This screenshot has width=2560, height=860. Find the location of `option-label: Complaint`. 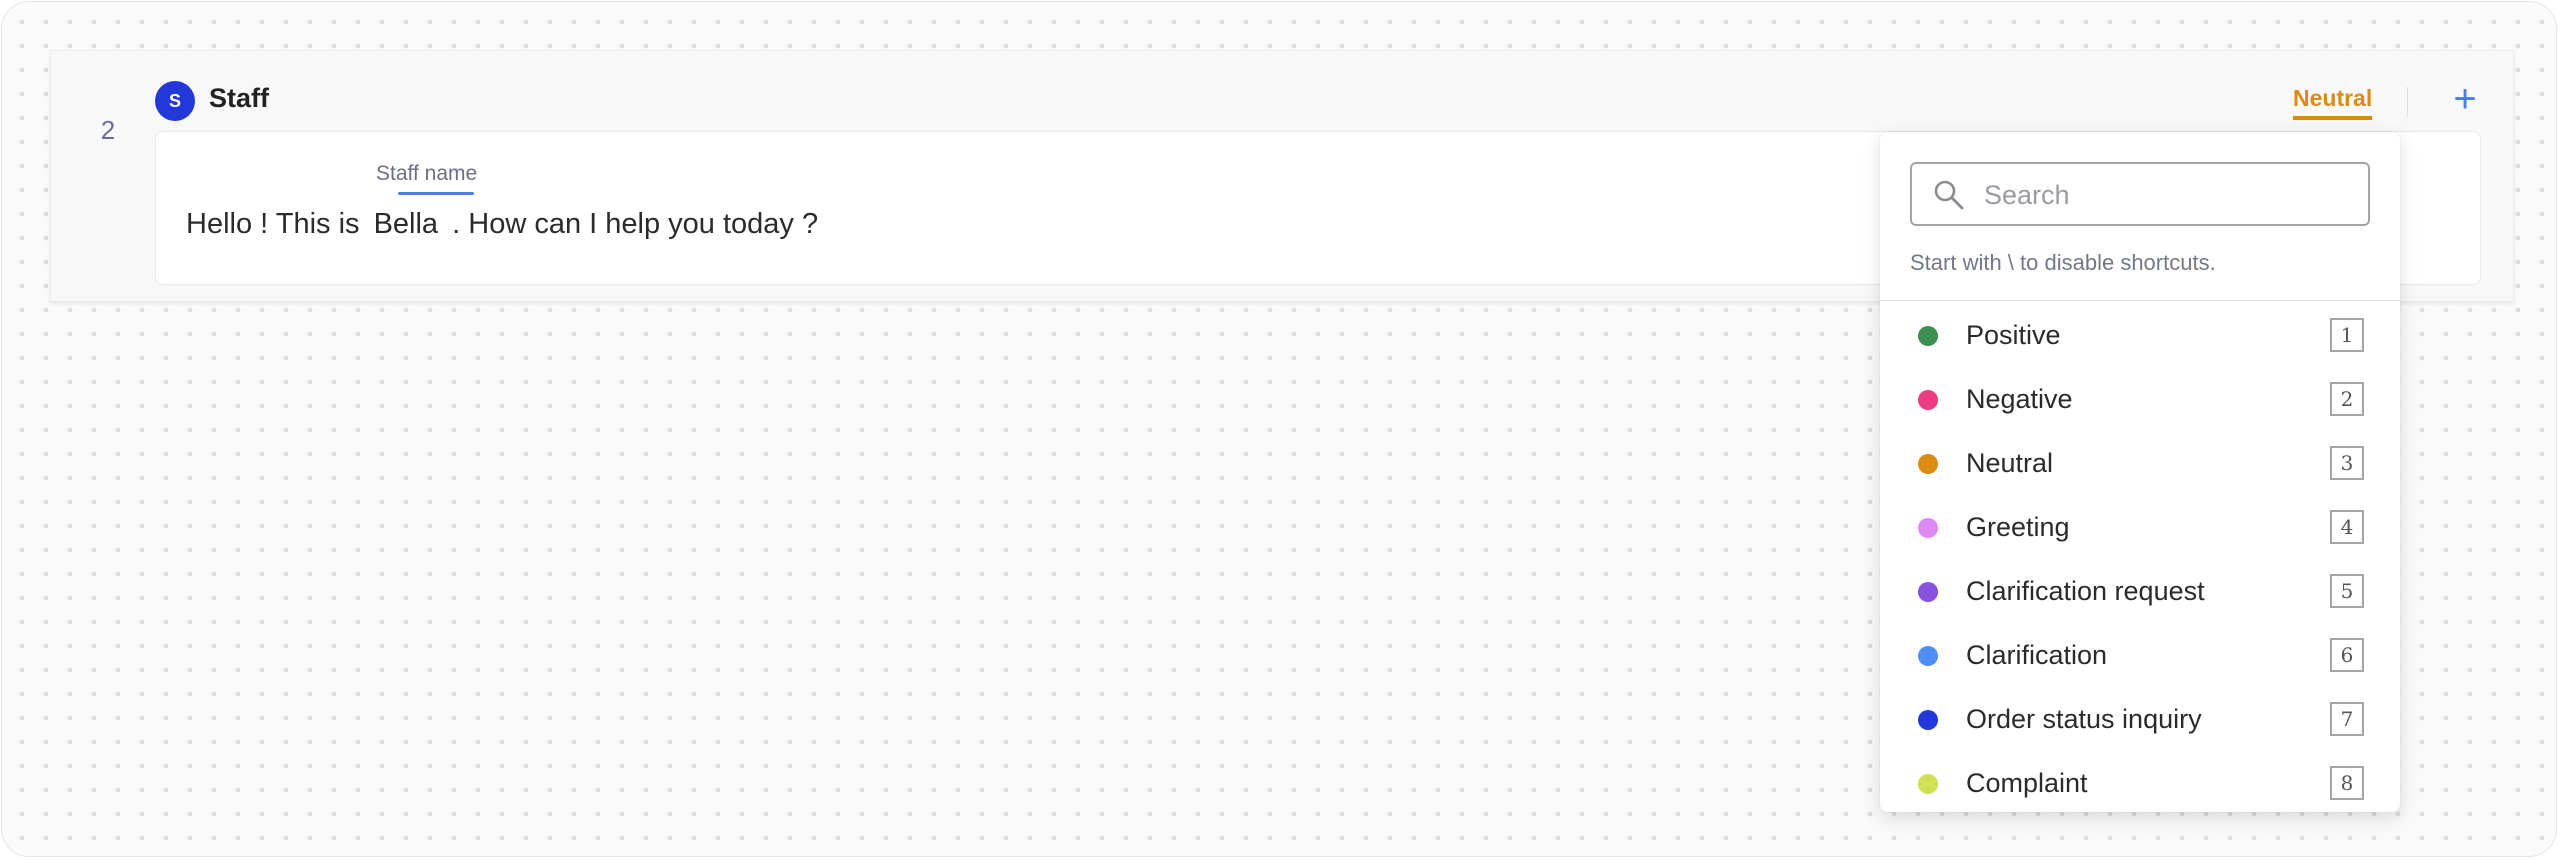

option-label: Complaint is located at coordinates (2027, 783).